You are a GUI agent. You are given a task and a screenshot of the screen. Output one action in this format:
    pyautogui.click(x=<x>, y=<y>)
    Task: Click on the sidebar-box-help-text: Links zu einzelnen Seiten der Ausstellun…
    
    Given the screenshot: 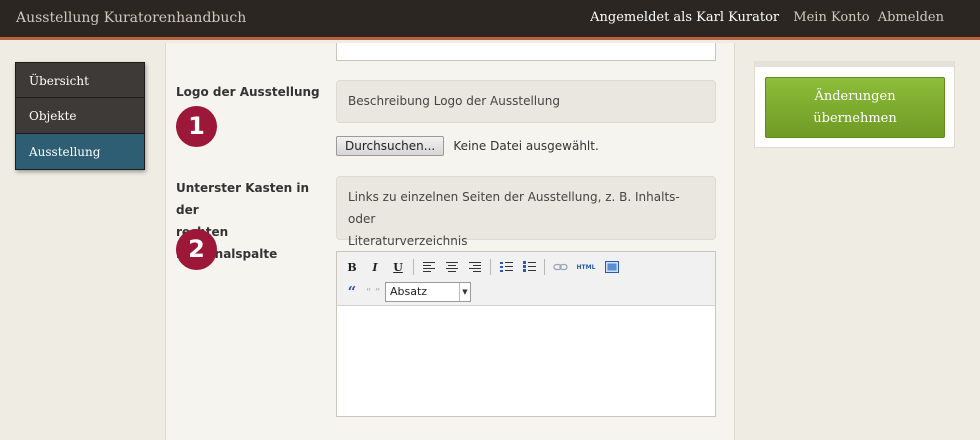 What is the action you would take?
    pyautogui.click(x=526, y=212)
    